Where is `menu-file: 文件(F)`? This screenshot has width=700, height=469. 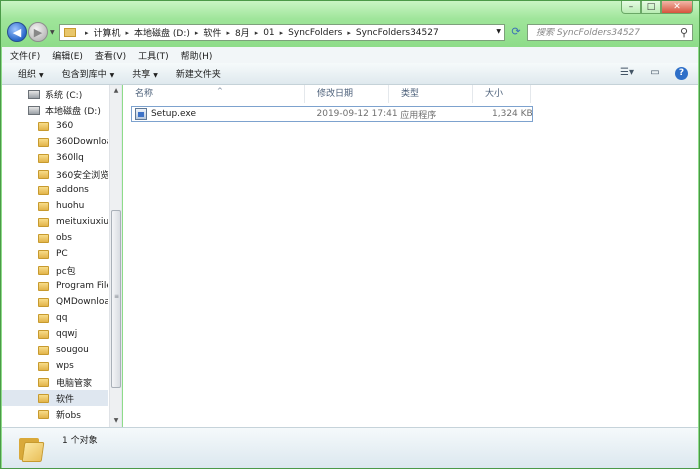 menu-file: 文件(F) is located at coordinates (25, 55).